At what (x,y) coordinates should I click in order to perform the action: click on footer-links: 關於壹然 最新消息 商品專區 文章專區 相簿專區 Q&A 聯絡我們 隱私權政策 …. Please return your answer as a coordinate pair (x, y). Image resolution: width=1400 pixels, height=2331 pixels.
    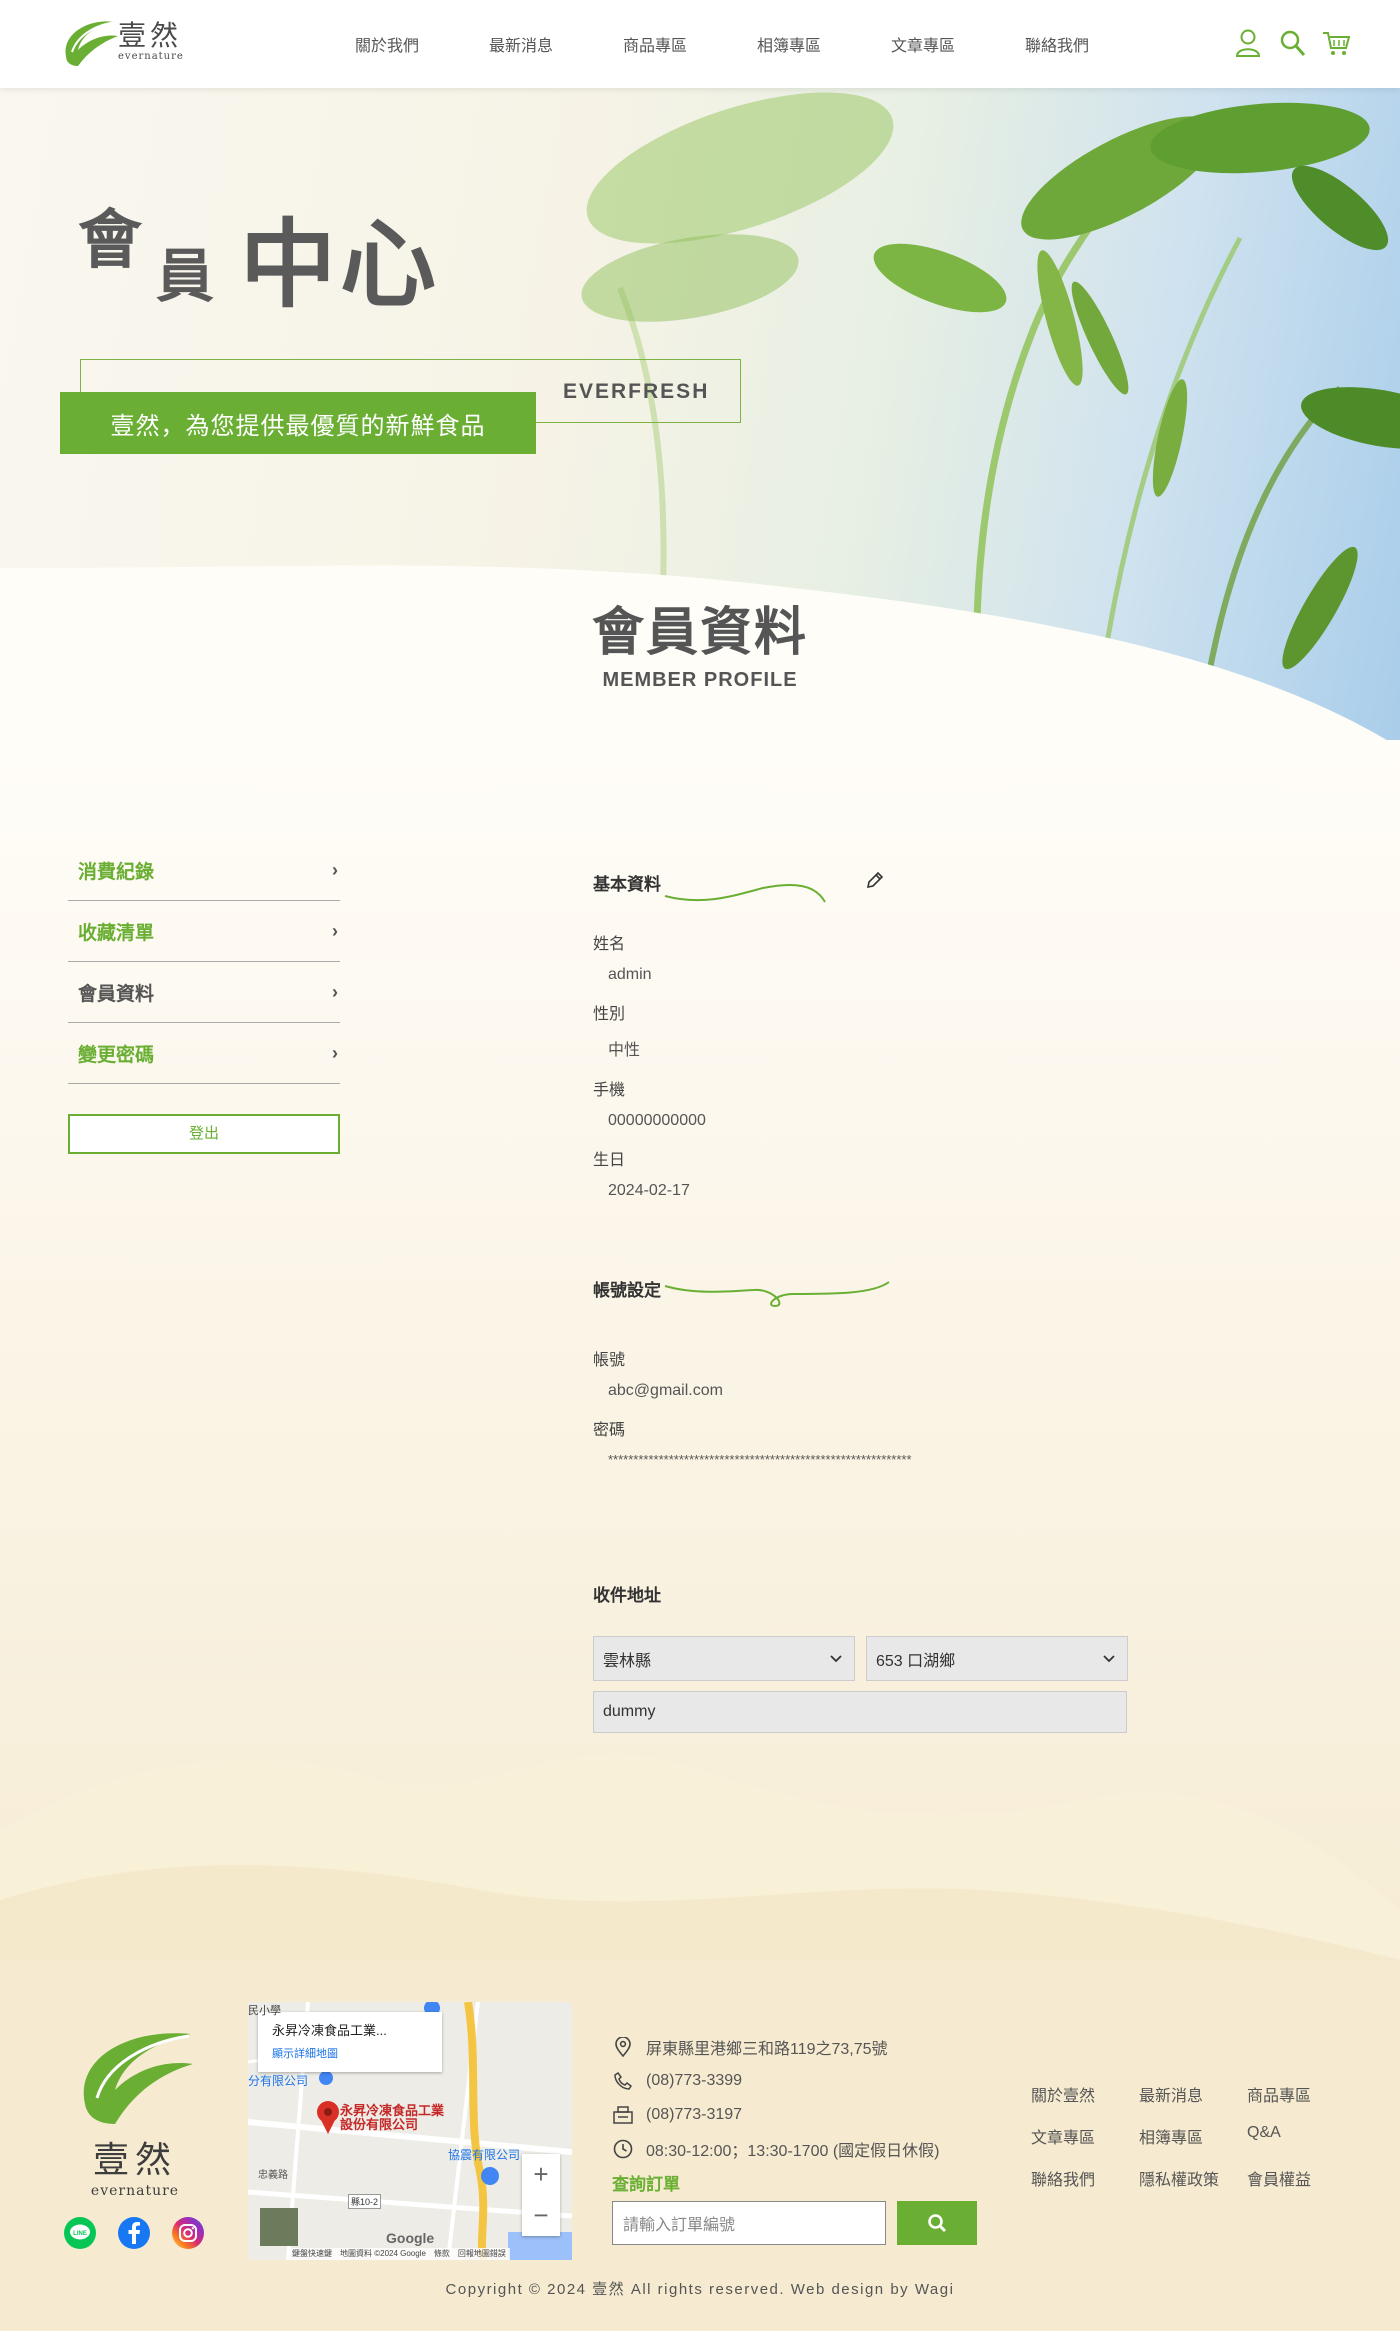
    Looking at the image, I should click on (1179, 2136).